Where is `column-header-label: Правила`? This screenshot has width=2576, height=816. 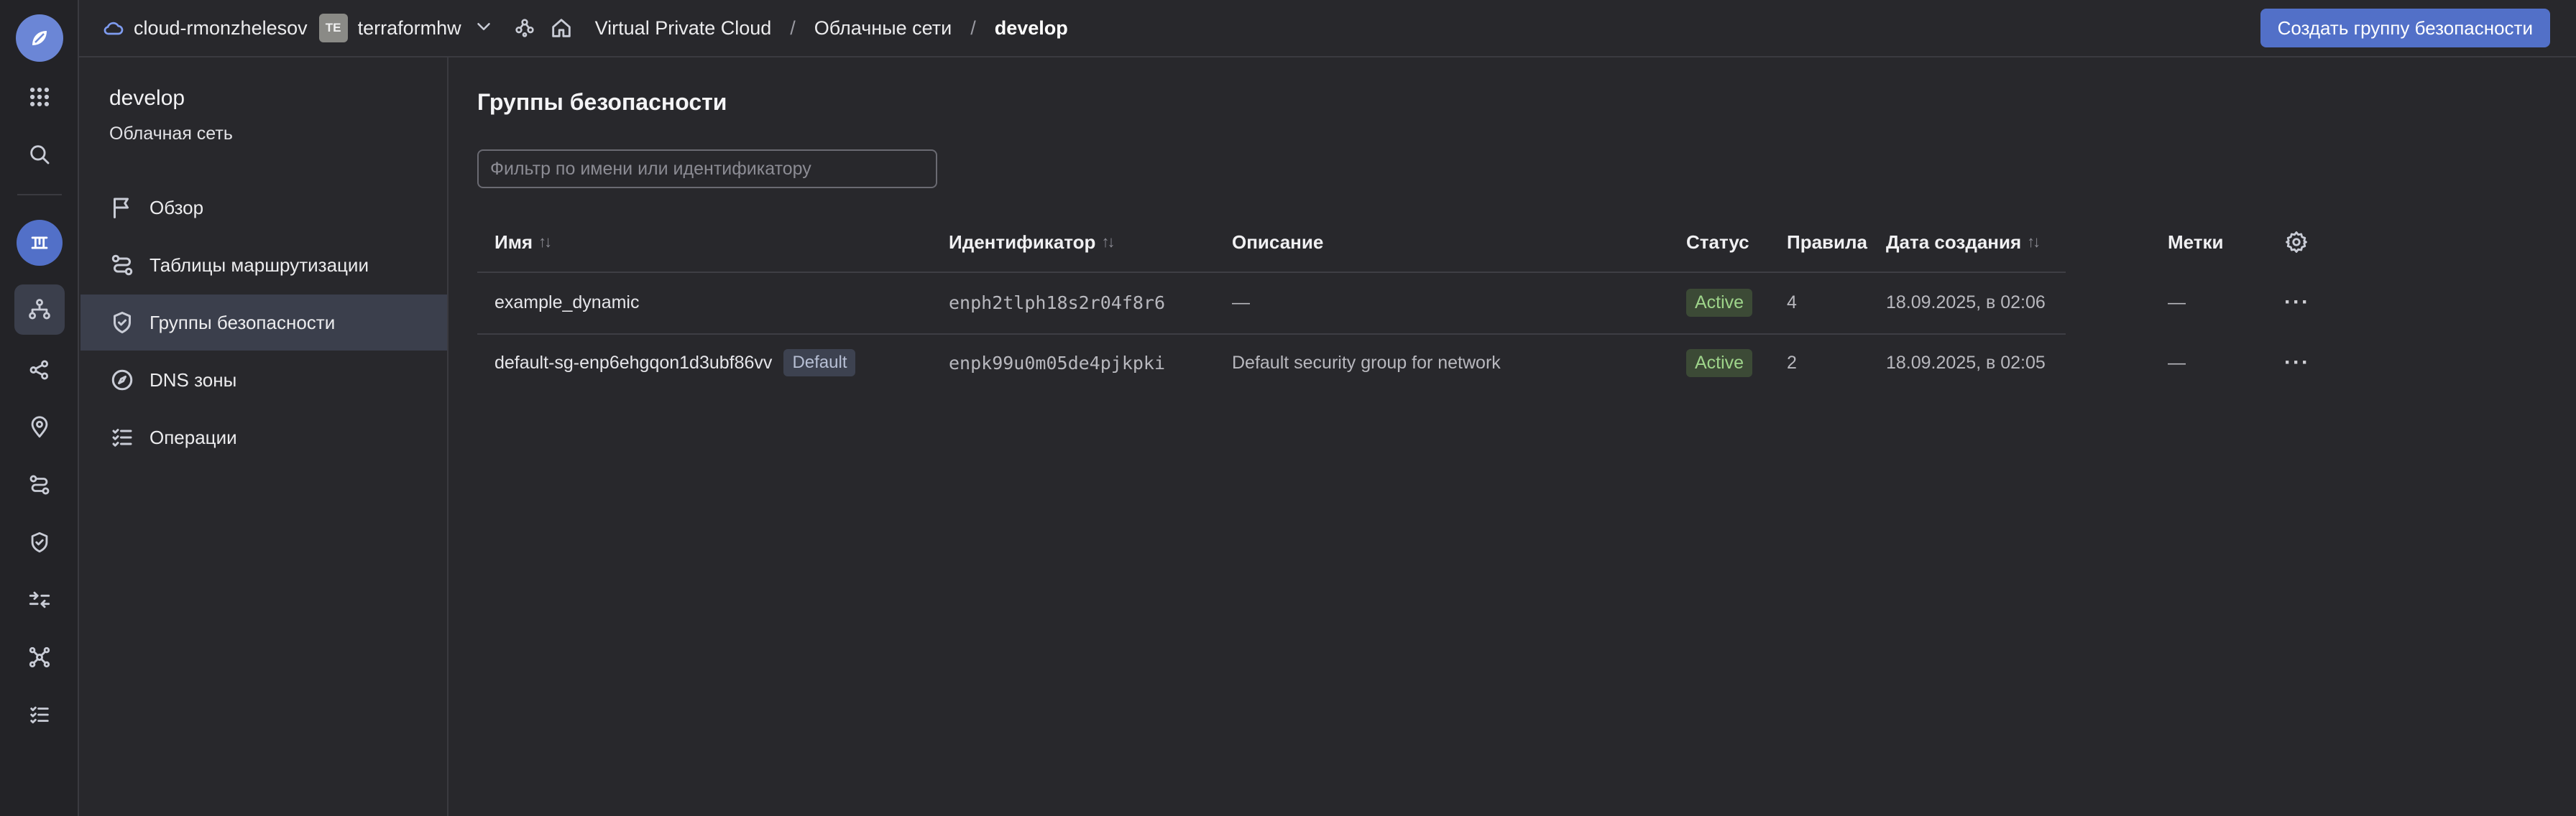 column-header-label: Правила is located at coordinates (1827, 242).